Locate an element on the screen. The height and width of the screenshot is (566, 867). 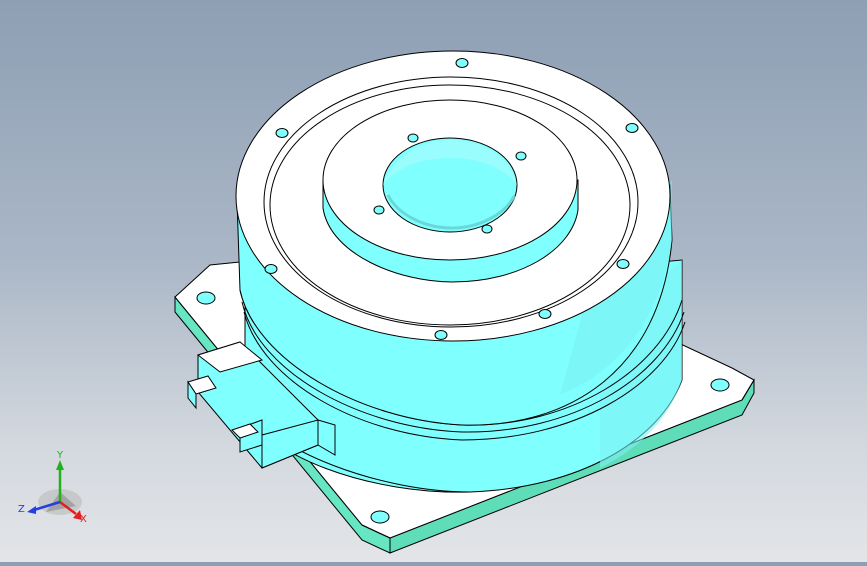
z-axis-arrow-icon is located at coordinates (31, 510).